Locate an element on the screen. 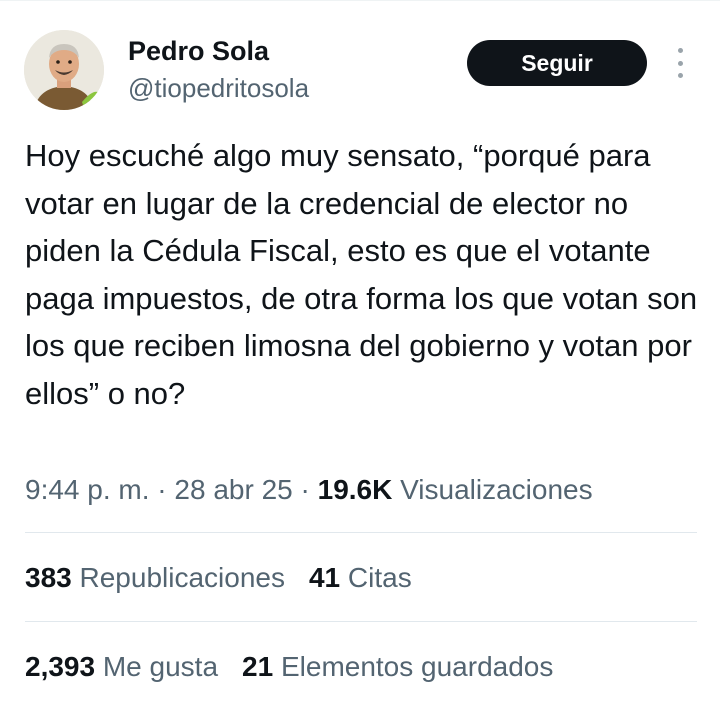  engagement-row-2: 2,393 Me gusta 21 Elementos guardados is located at coordinates (289, 667).